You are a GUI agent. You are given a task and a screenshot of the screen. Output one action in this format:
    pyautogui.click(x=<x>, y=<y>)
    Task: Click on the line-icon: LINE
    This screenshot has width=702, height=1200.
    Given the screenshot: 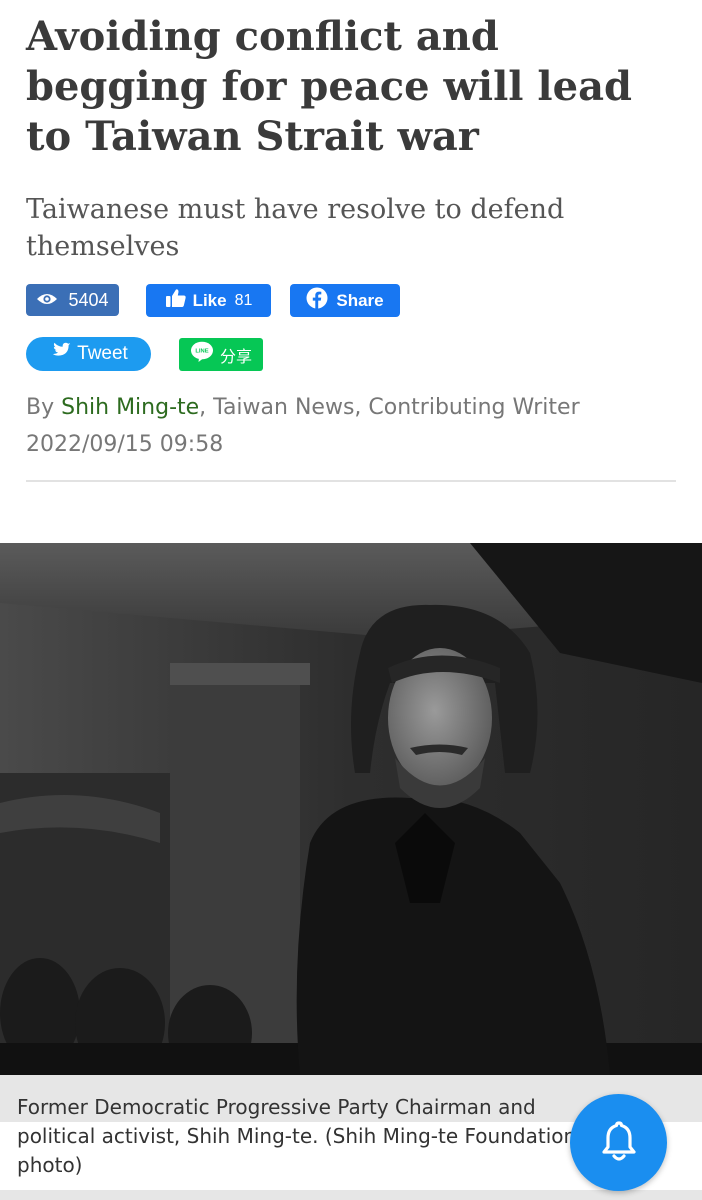 What is the action you would take?
    pyautogui.click(x=202, y=354)
    